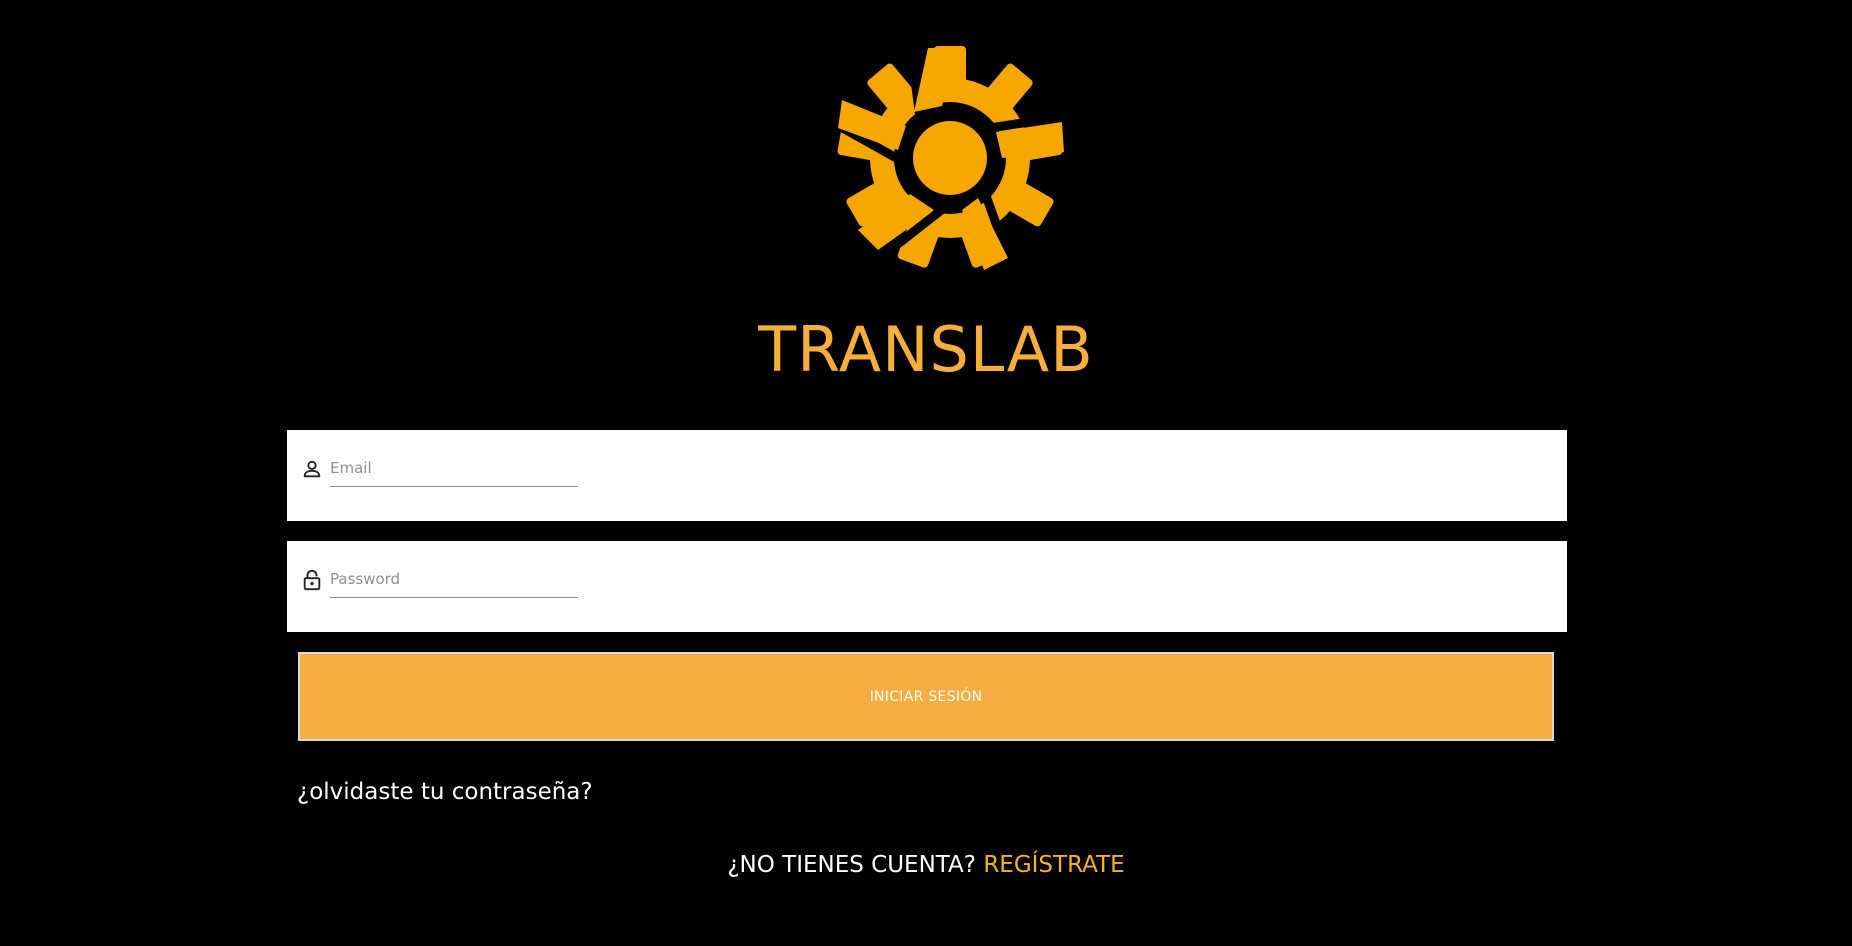 This screenshot has height=946, width=1852. I want to click on gear-logo-icon, so click(949, 154).